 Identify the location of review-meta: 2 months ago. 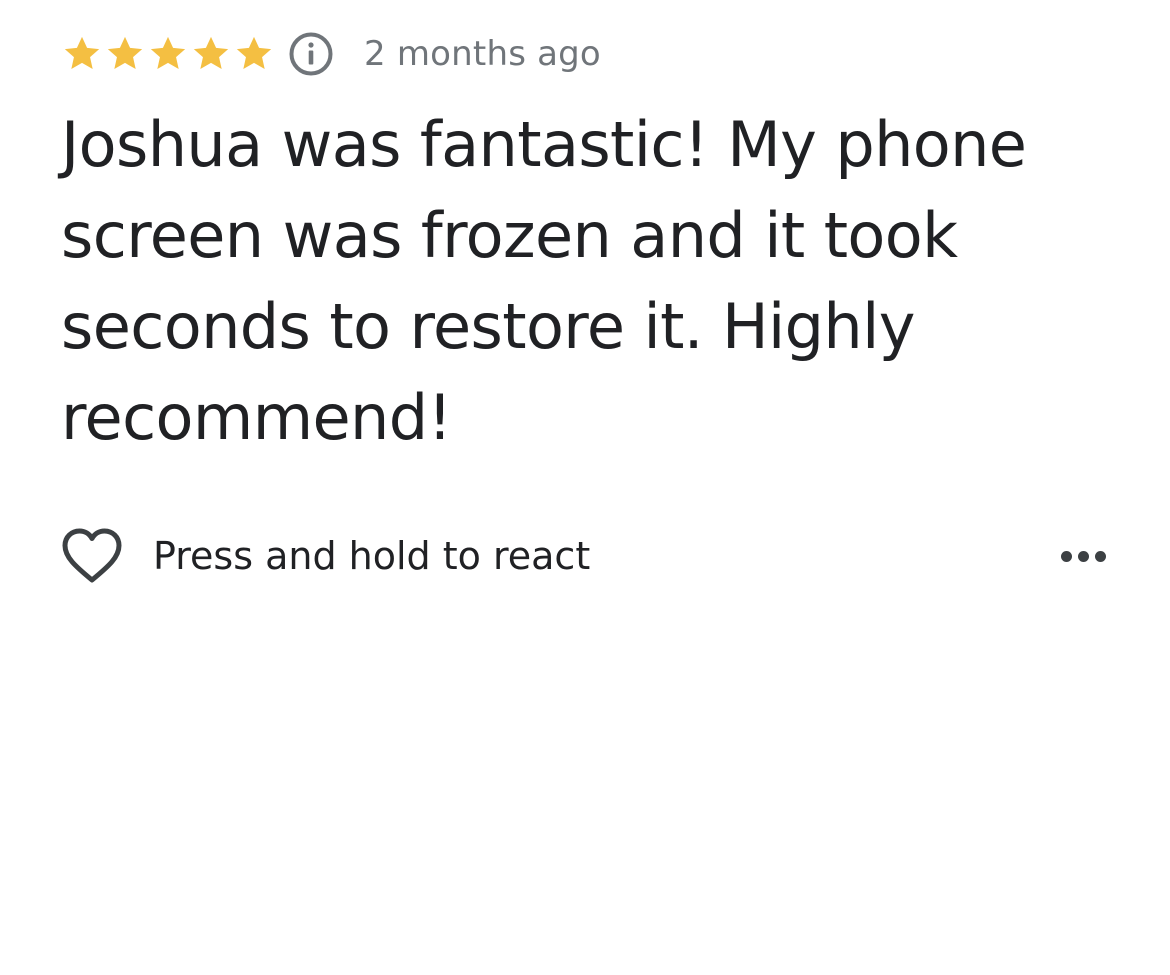
(331, 54).